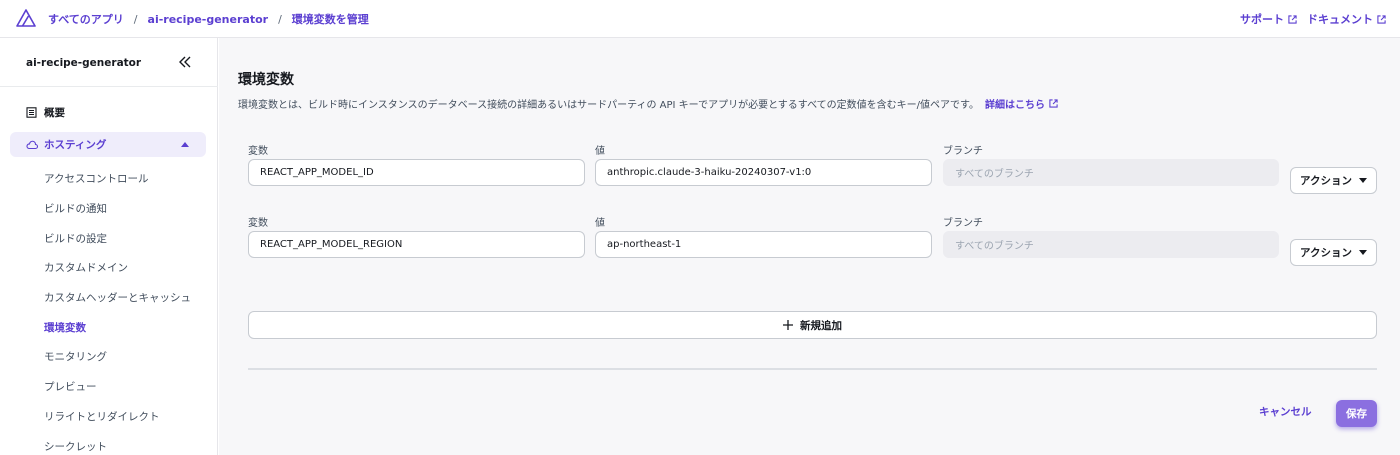 This screenshot has height=455, width=1400. Describe the element at coordinates (185, 144) in the screenshot. I see `caret-up-icon` at that location.